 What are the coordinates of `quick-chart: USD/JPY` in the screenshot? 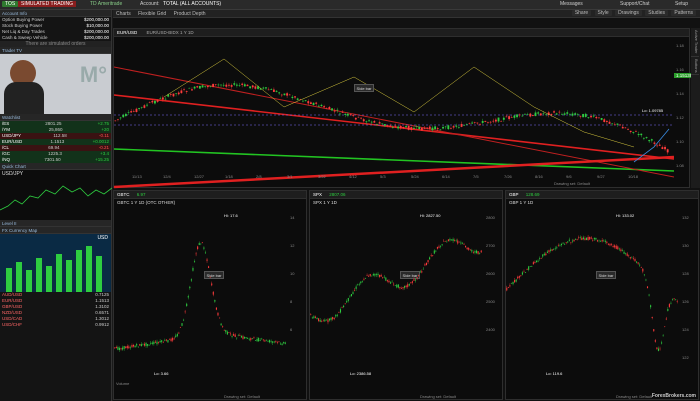 It's located at (56, 195).